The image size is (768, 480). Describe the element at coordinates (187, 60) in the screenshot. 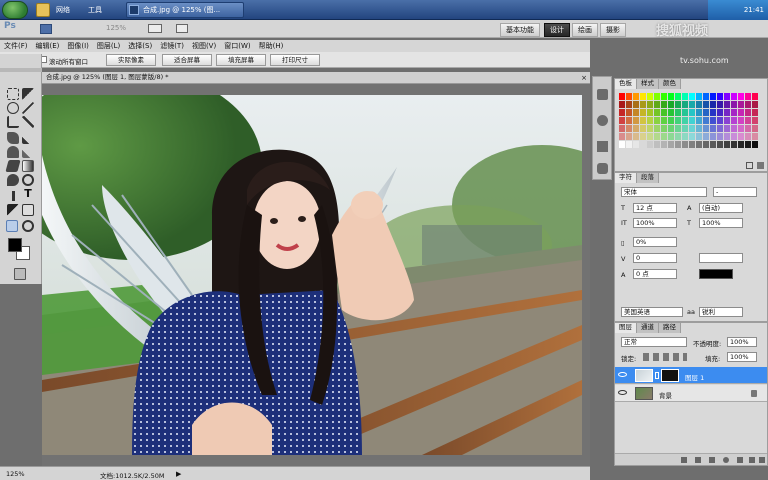

I see `fit-screen-button: 适合屏幕` at that location.